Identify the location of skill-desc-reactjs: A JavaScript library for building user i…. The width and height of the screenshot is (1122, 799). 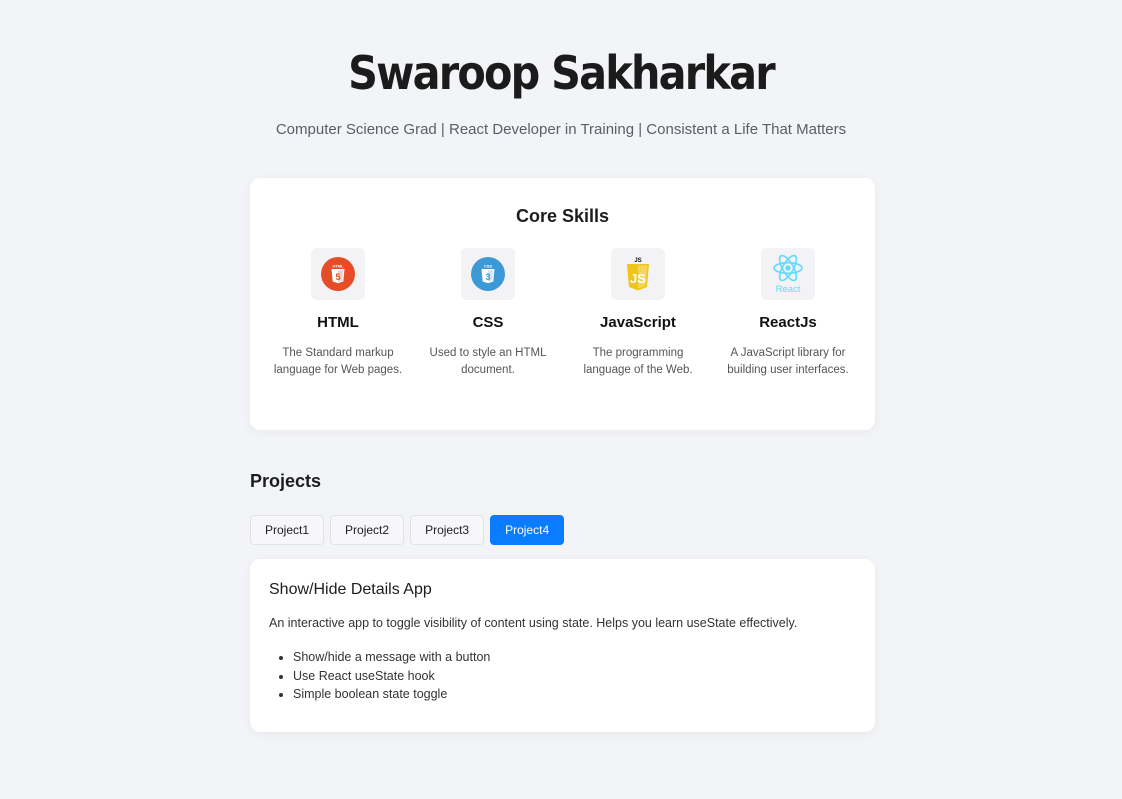
(788, 361).